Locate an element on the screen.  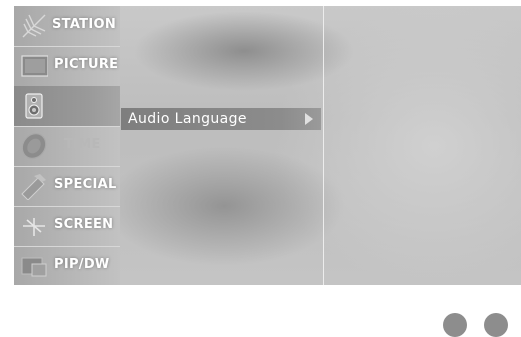
menu-item-label: PICTURE is located at coordinates (86, 64).